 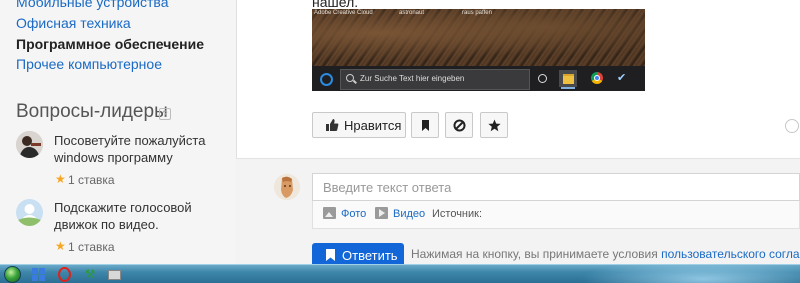 What do you see at coordinates (92, 5) in the screenshot?
I see `category-mobile-devices: Мобильные устройства` at bounding box center [92, 5].